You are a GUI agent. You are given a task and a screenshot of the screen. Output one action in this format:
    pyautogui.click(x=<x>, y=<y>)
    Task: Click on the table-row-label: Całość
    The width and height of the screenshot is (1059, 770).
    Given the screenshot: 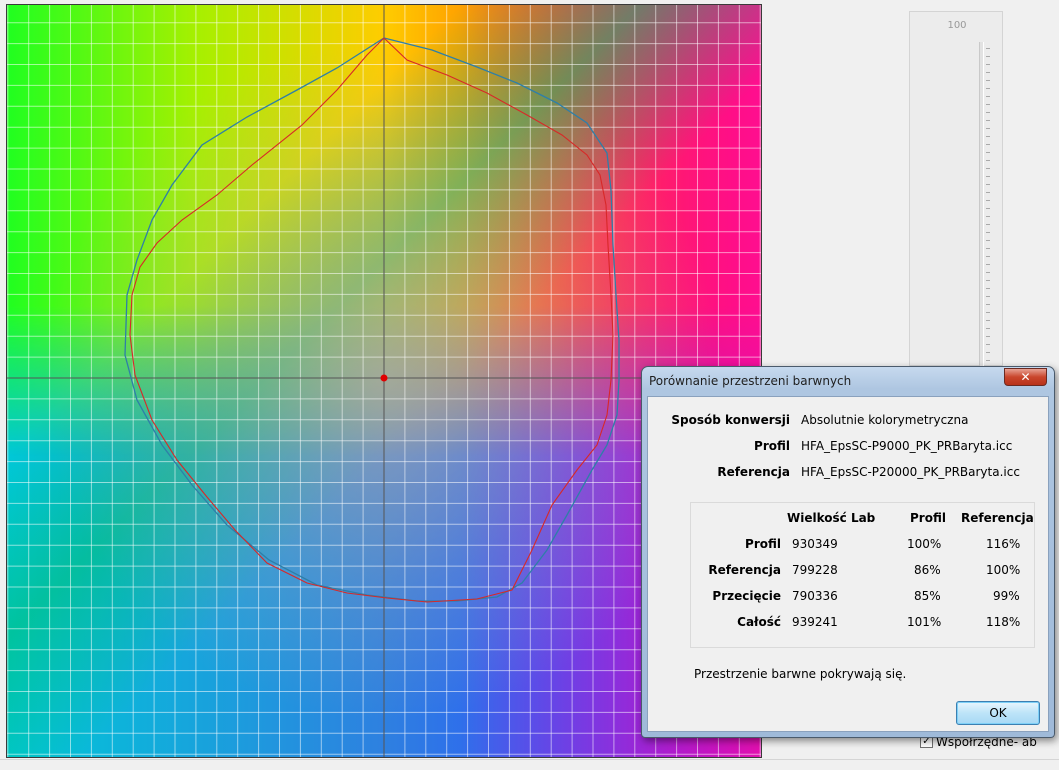 What is the action you would take?
    pyautogui.click(x=759, y=622)
    